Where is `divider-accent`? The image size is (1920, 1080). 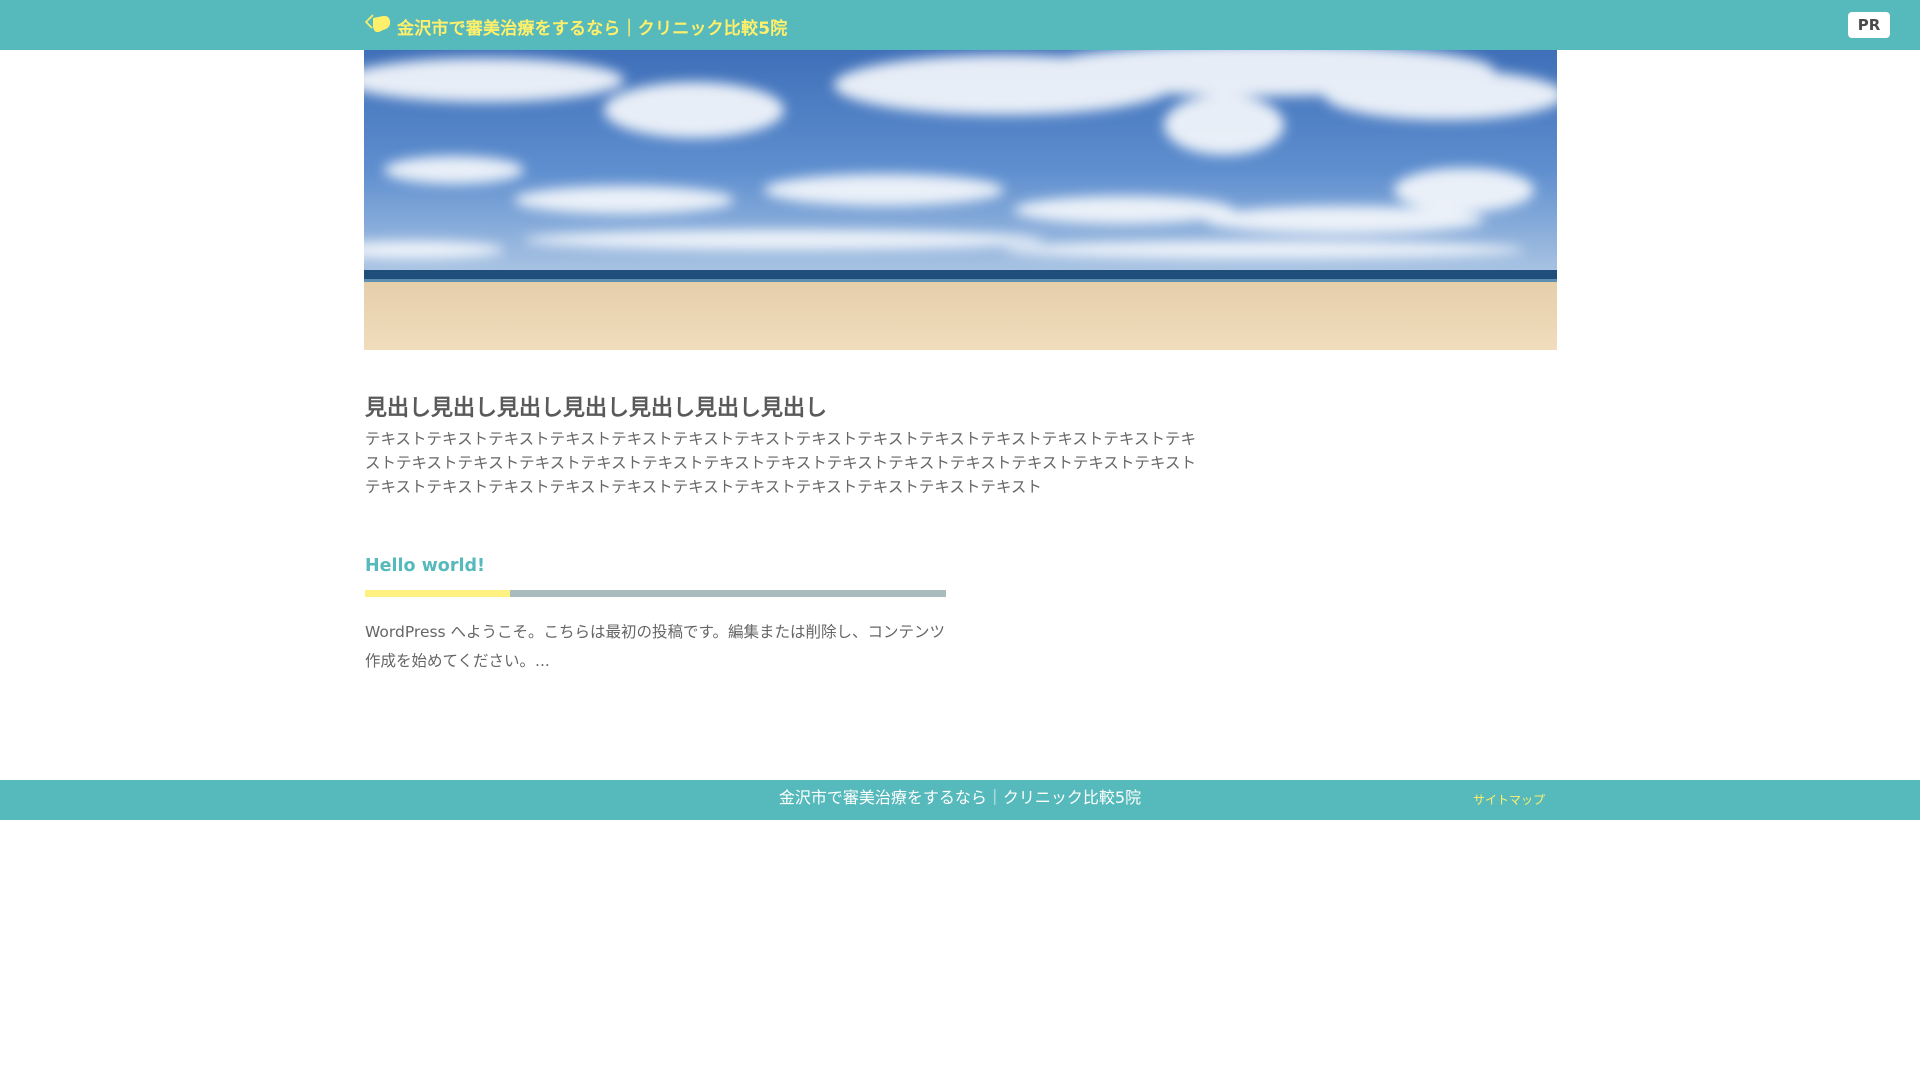 divider-accent is located at coordinates (437, 593).